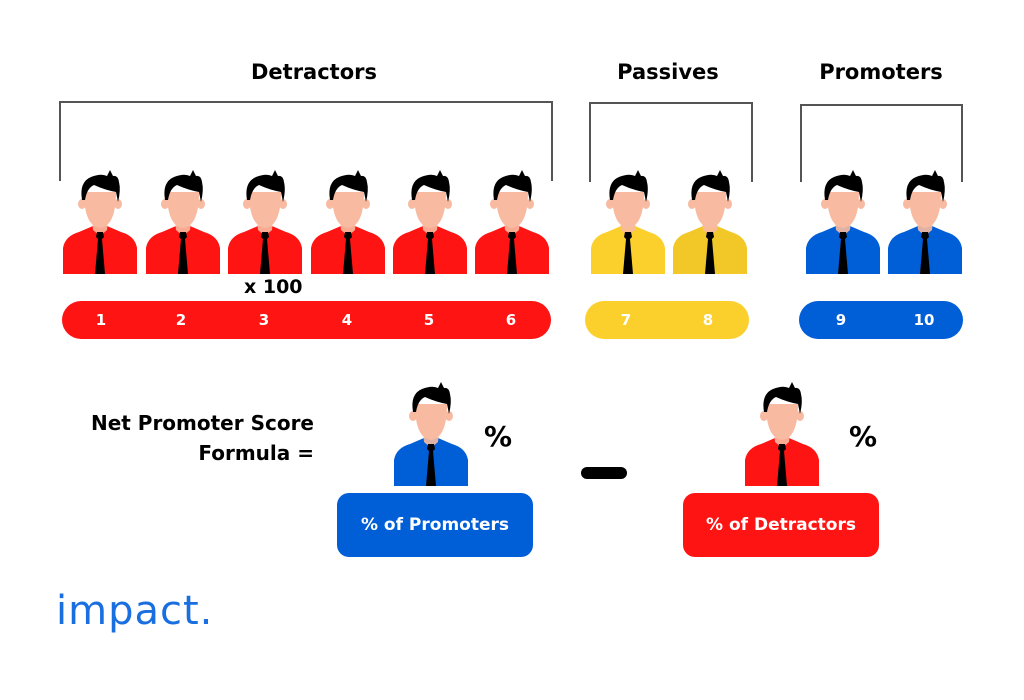 The image size is (1024, 700). I want to click on score-8: 8, so click(708, 320).